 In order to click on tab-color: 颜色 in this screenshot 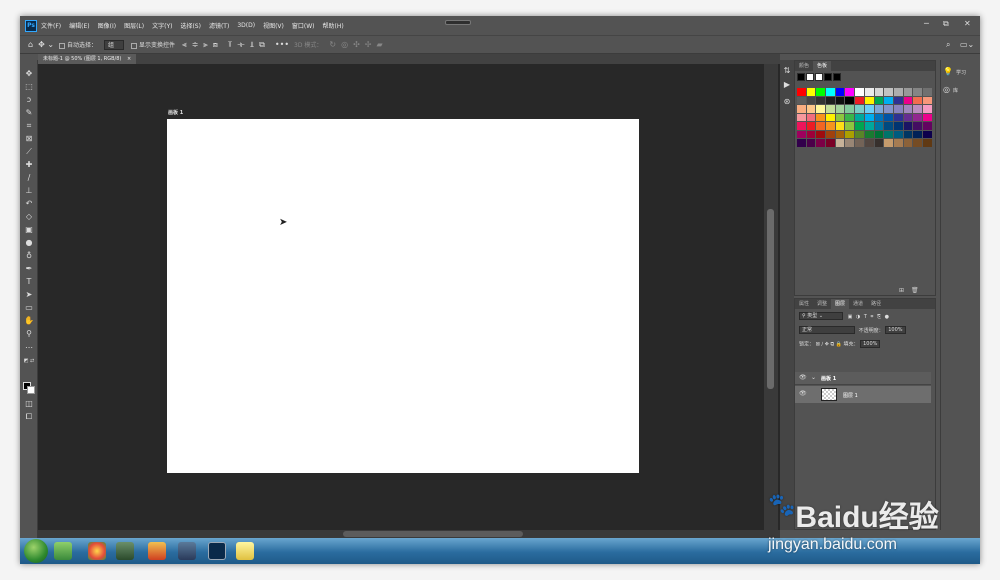, I will do `click(804, 66)`.